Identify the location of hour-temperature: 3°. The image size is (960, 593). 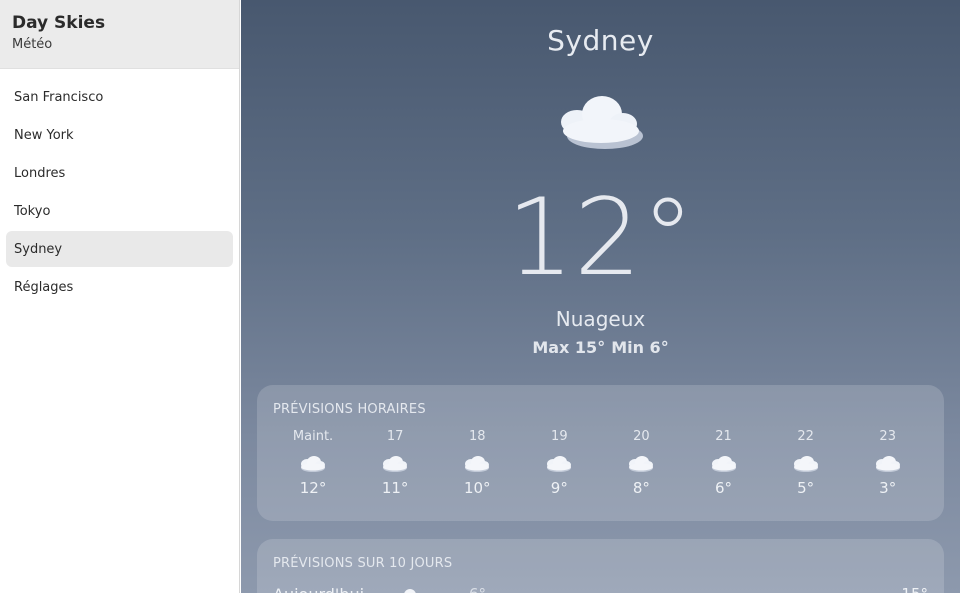
(888, 488).